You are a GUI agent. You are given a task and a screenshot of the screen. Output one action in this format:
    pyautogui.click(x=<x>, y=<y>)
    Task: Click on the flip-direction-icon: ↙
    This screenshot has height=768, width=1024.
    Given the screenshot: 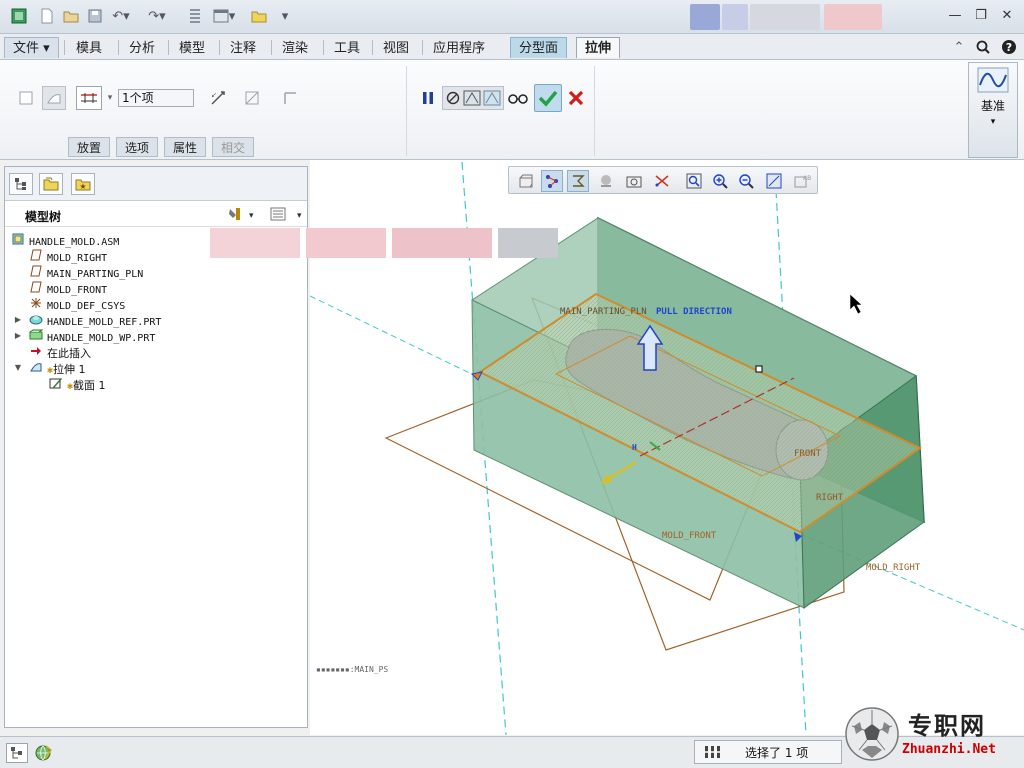 What is the action you would take?
    pyautogui.click(x=218, y=98)
    